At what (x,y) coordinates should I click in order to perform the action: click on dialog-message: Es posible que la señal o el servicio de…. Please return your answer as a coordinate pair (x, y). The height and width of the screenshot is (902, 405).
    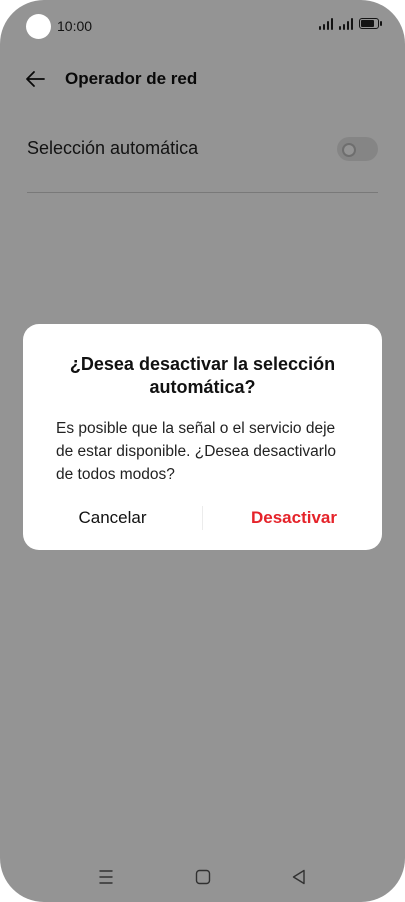
    Looking at the image, I should click on (196, 451).